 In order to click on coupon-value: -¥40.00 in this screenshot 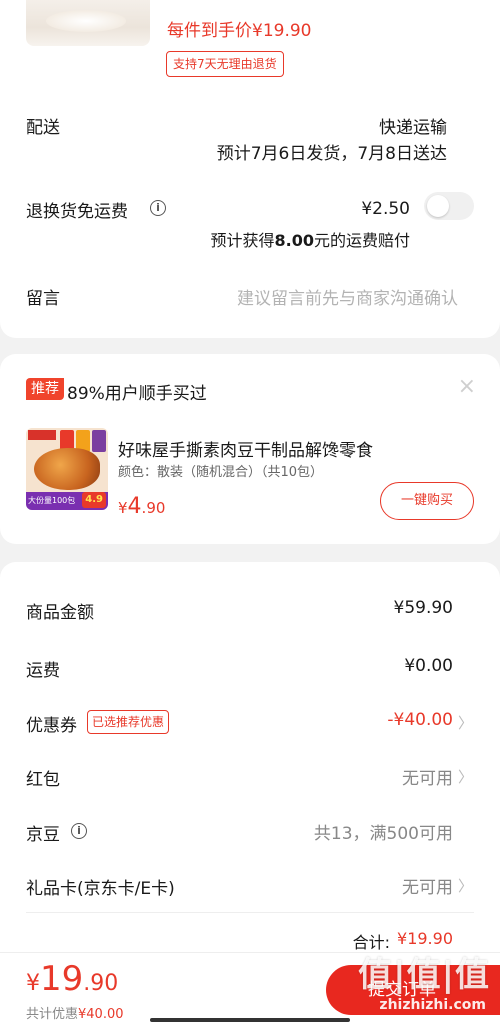, I will do `click(420, 720)`.